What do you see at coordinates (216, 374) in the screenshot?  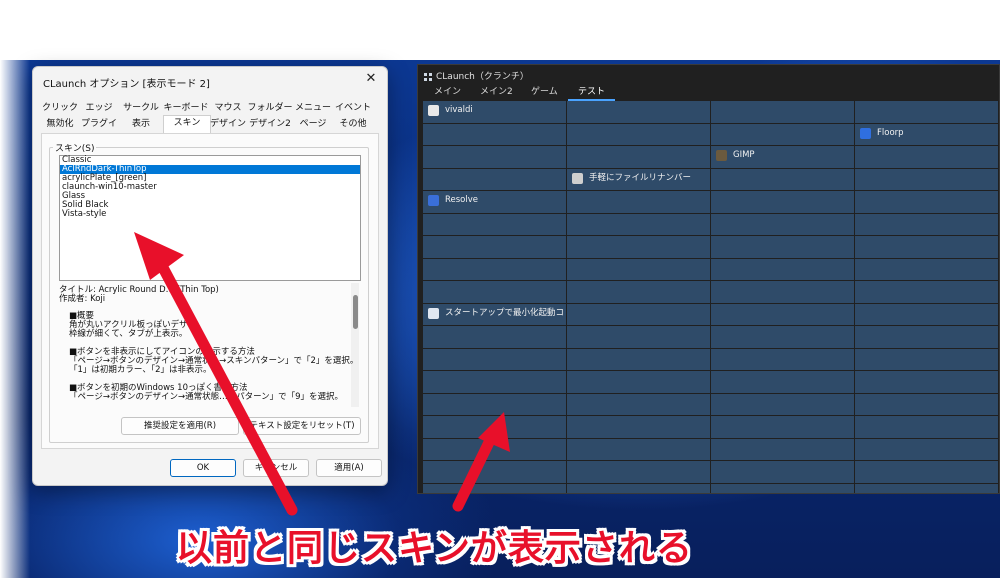 I see `arrow-to-skin-list` at bounding box center [216, 374].